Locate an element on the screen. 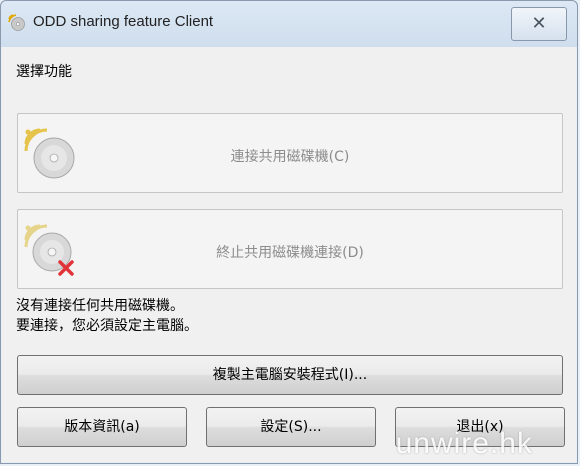 This screenshot has height=466, width=580. title-bar: ODD sharing feature Client ✕ is located at coordinates (289, 24).